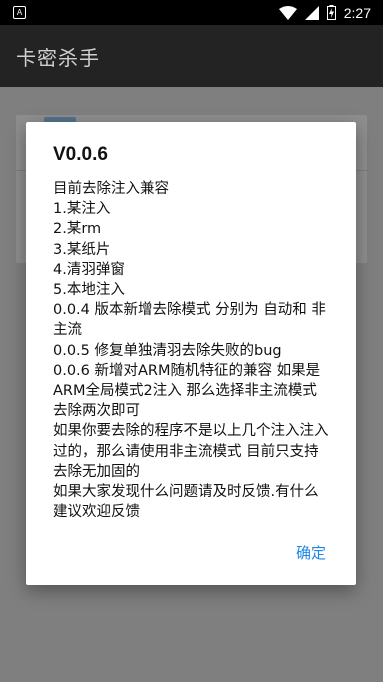 The height and width of the screenshot is (682, 383). What do you see at coordinates (357, 12) in the screenshot?
I see `status-time: 2:27` at bounding box center [357, 12].